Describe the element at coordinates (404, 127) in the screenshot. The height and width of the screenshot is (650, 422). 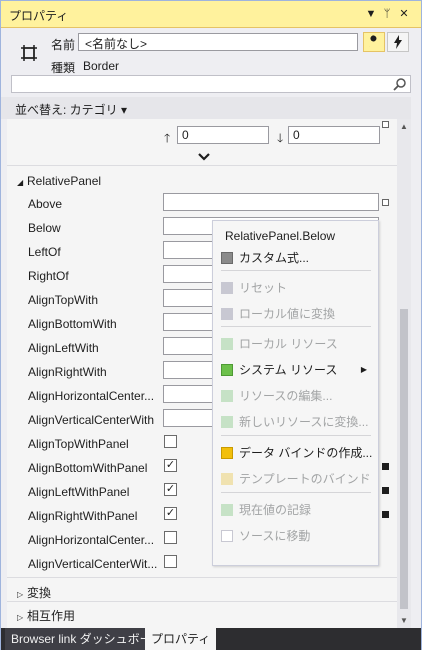
I see `scroll-up-icon: ▲` at that location.